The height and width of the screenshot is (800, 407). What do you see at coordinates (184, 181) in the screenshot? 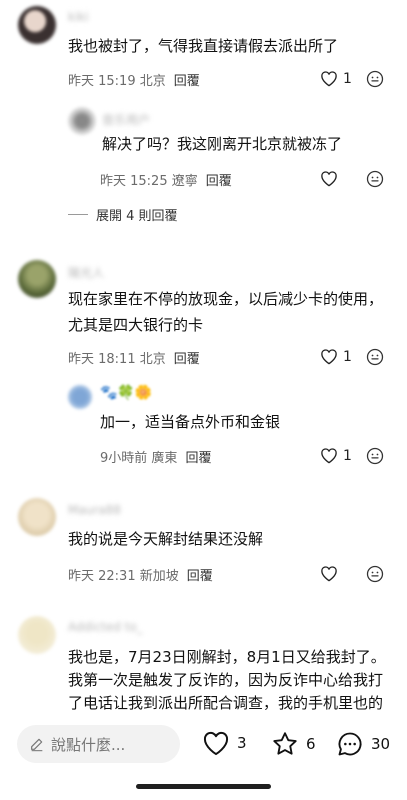
I see `comment-location: 遼寧` at bounding box center [184, 181].